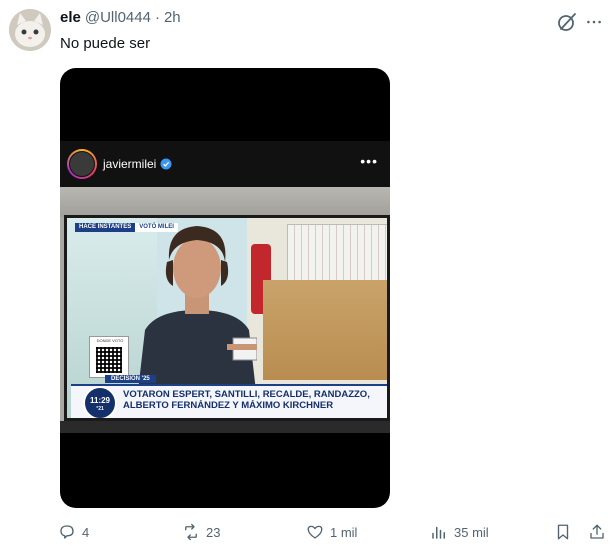 Image resolution: width=610 pixels, height=552 pixels. Describe the element at coordinates (369, 161) in the screenshot. I see `instagram-more-icon: •••` at that location.